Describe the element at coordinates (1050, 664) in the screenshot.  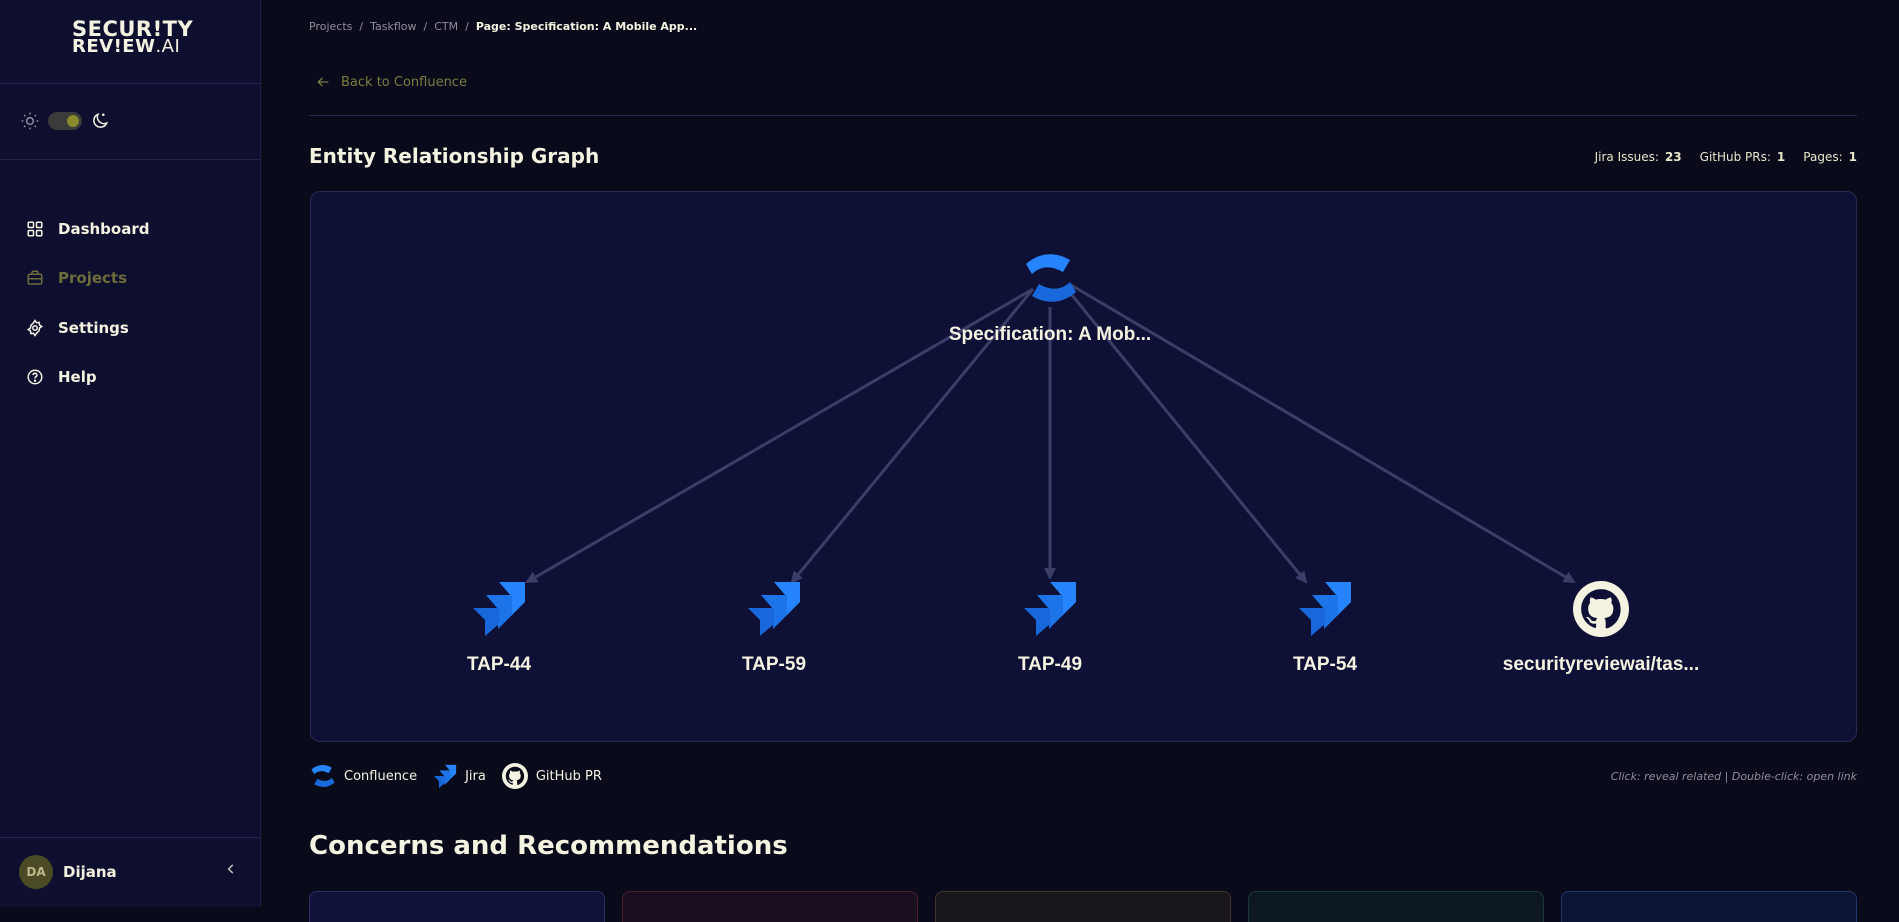
I see `graph-node-label: TAP-49` at that location.